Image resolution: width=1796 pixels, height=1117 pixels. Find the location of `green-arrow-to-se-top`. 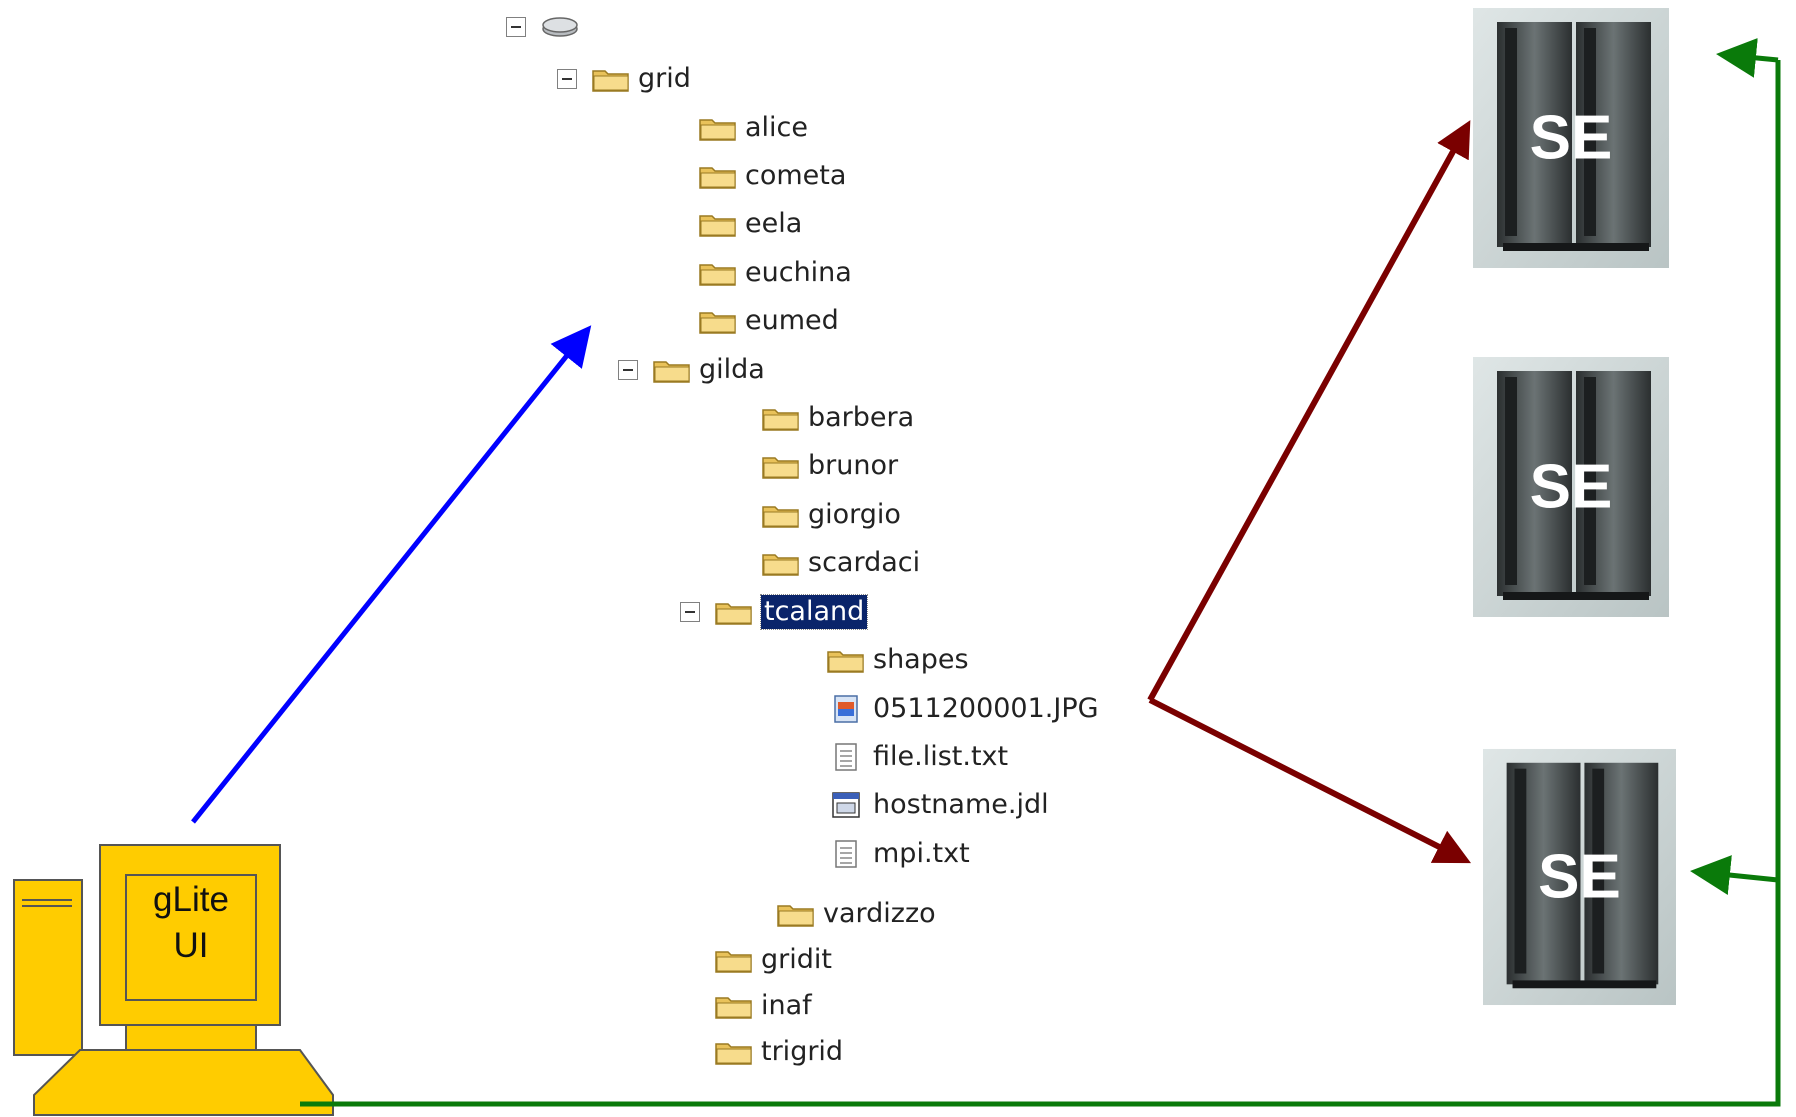

green-arrow-to-se-top is located at coordinates (1747, 57).